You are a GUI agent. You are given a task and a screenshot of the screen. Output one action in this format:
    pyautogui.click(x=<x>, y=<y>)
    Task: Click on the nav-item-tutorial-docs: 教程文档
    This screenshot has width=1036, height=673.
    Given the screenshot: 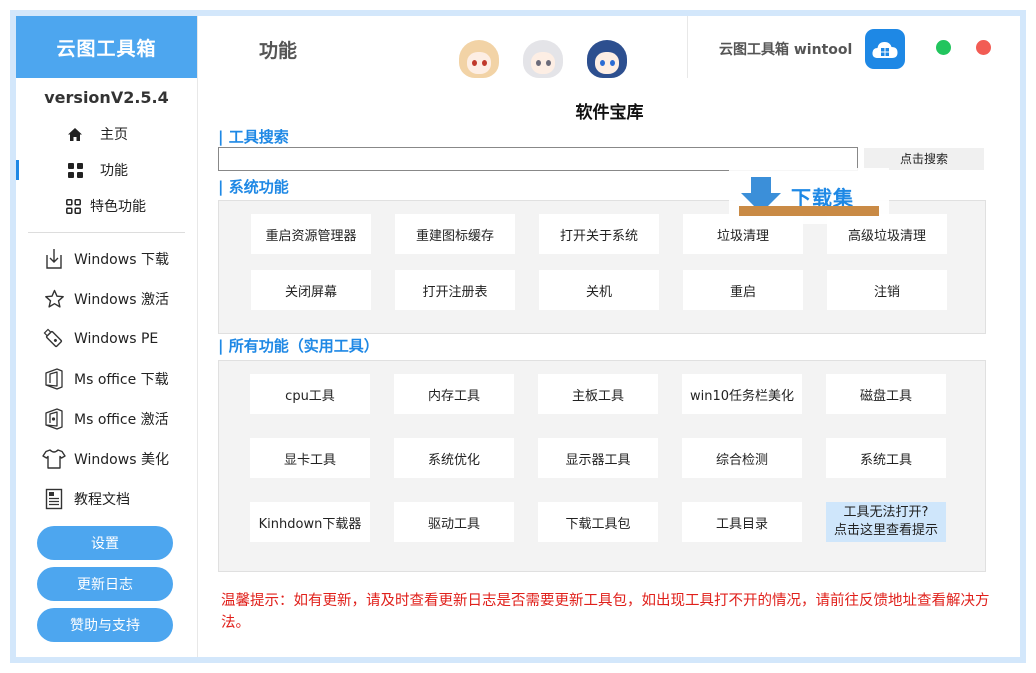 What is the action you would take?
    pyautogui.click(x=106, y=499)
    